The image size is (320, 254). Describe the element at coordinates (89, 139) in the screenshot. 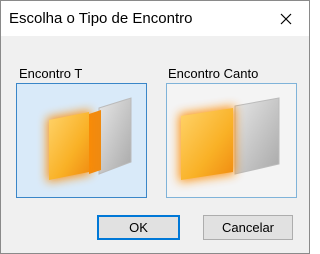

I see `t-junction-wall-icon` at that location.